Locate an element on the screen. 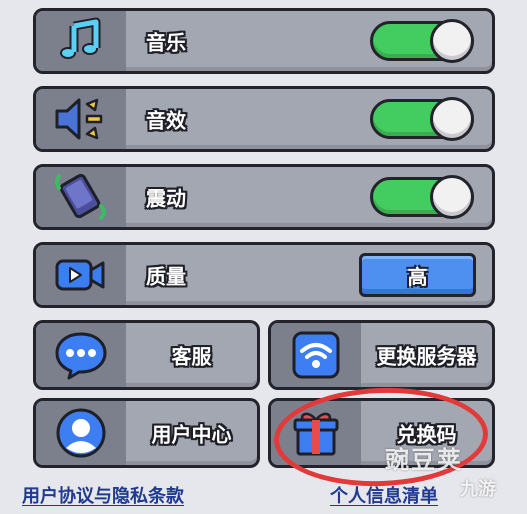 Image resolution: width=527 pixels, height=514 pixels. user-avatar-icon is located at coordinates (81, 433).